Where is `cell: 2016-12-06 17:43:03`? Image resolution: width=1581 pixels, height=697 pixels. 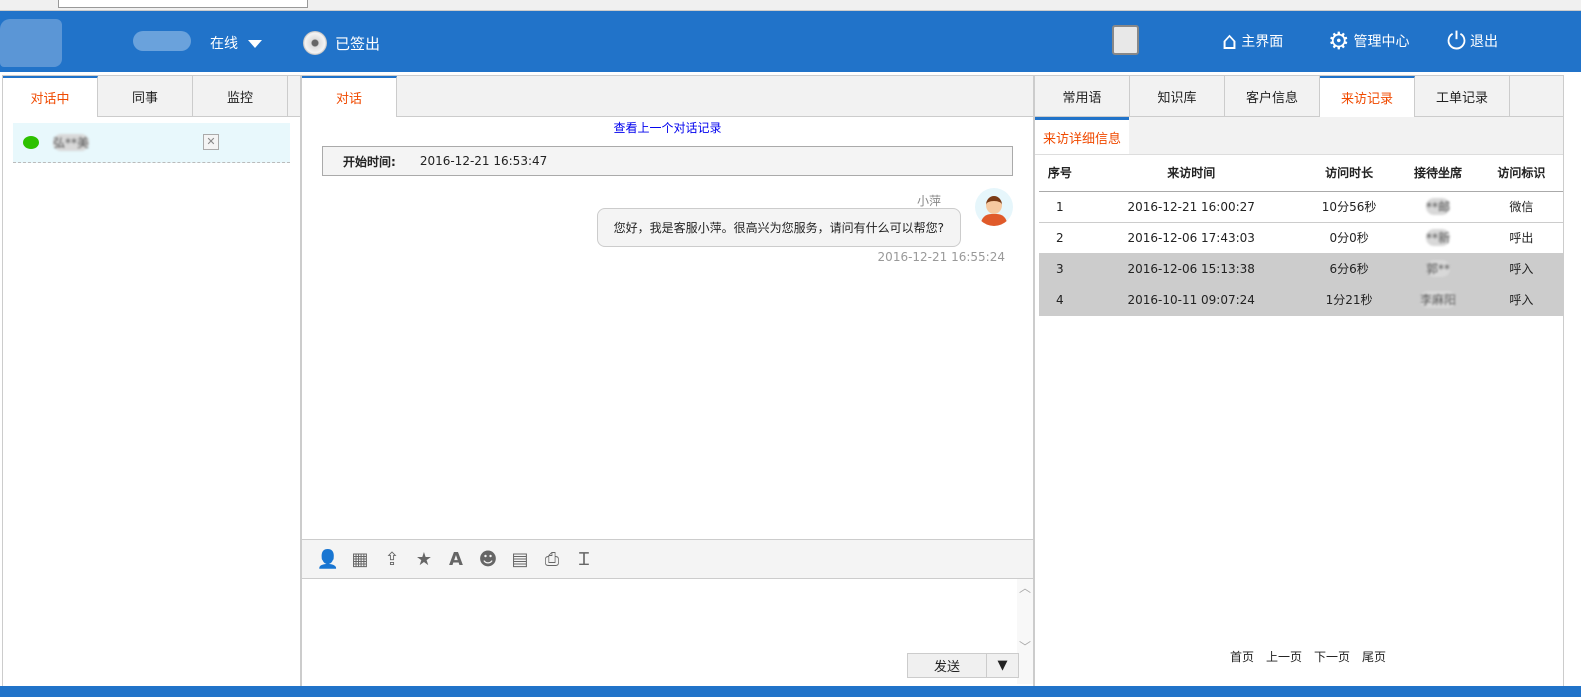 cell: 2016-12-06 17:43:03 is located at coordinates (1191, 238).